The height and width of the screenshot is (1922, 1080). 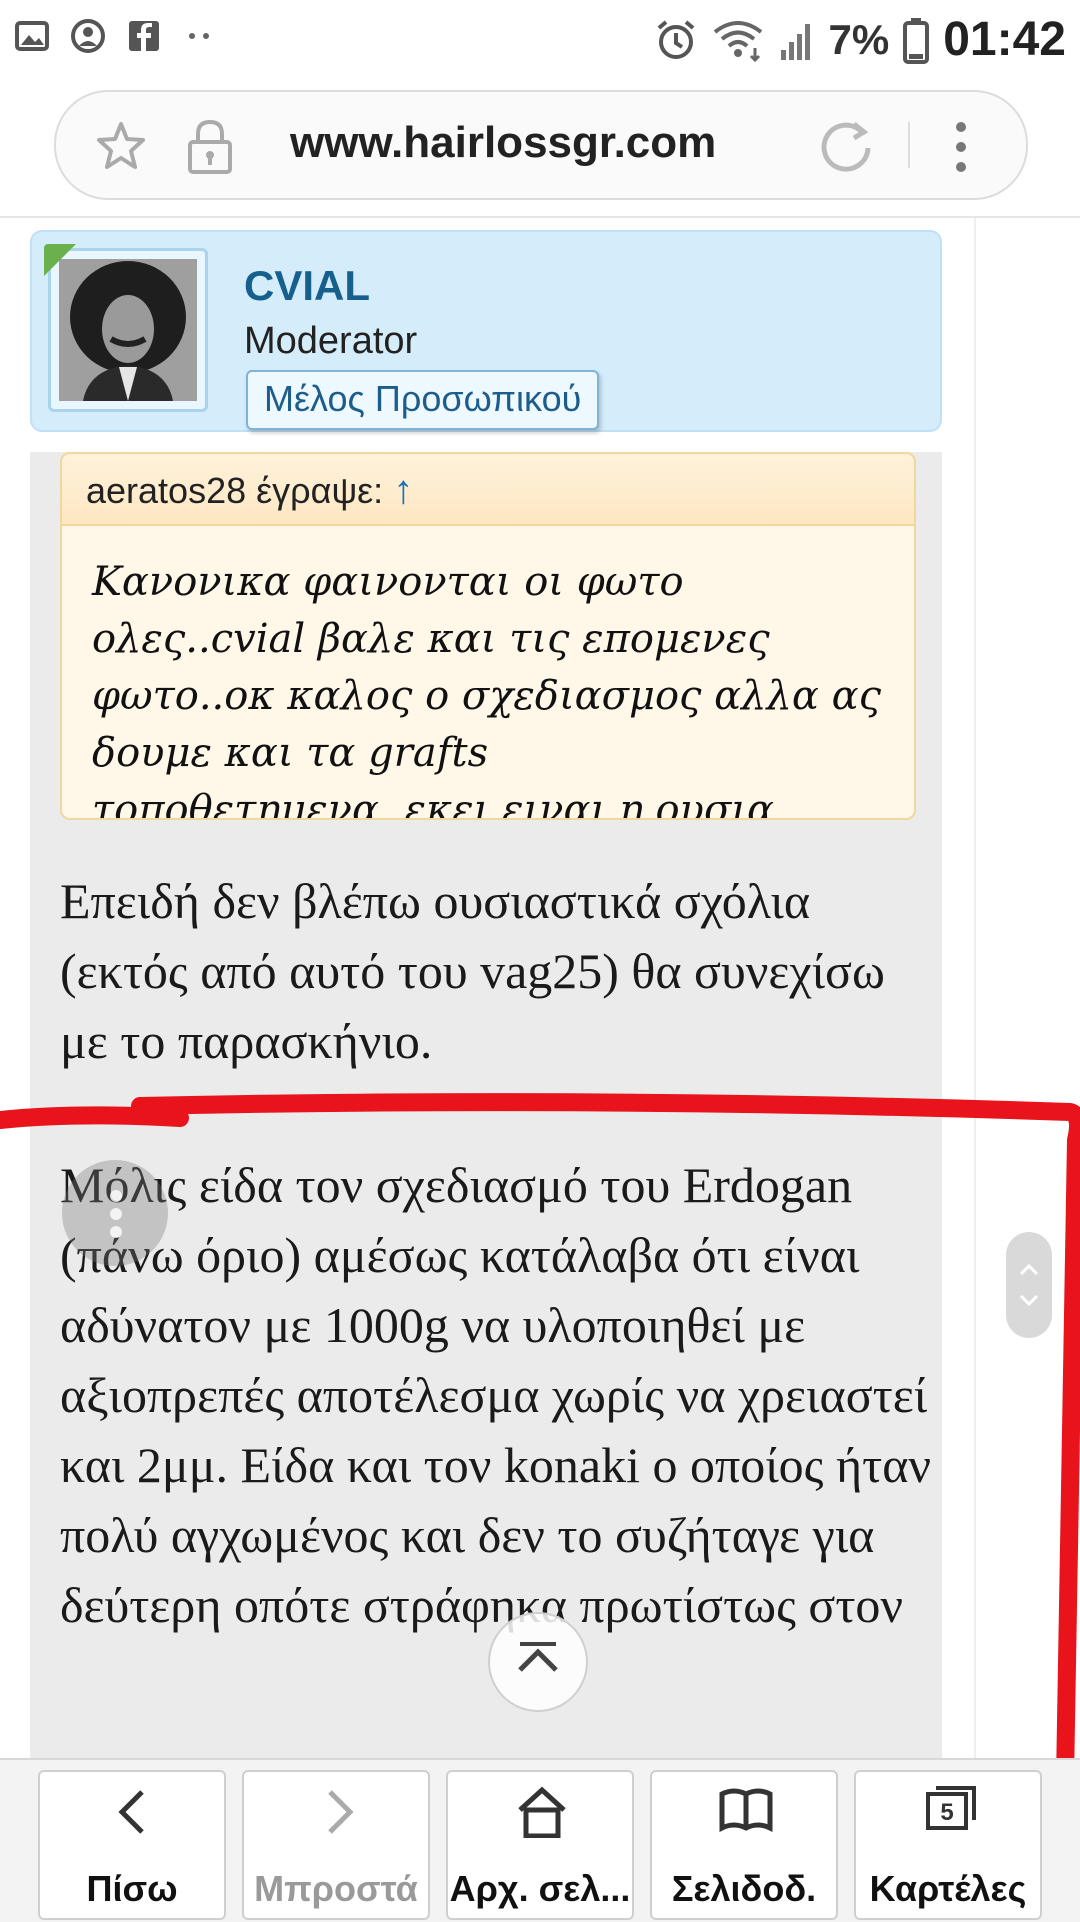 What do you see at coordinates (116, 36) in the screenshot?
I see `notification-icons` at bounding box center [116, 36].